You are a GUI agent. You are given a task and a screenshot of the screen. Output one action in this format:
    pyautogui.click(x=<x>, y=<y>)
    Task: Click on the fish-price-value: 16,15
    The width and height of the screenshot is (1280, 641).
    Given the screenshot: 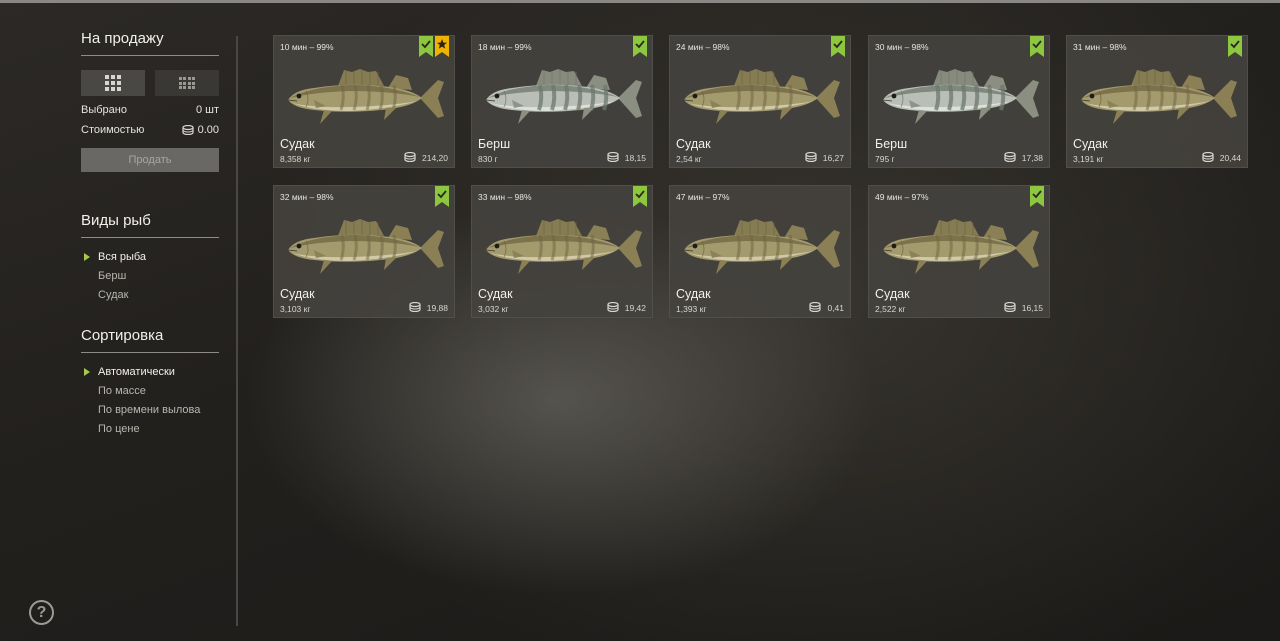 What is the action you would take?
    pyautogui.click(x=1032, y=308)
    